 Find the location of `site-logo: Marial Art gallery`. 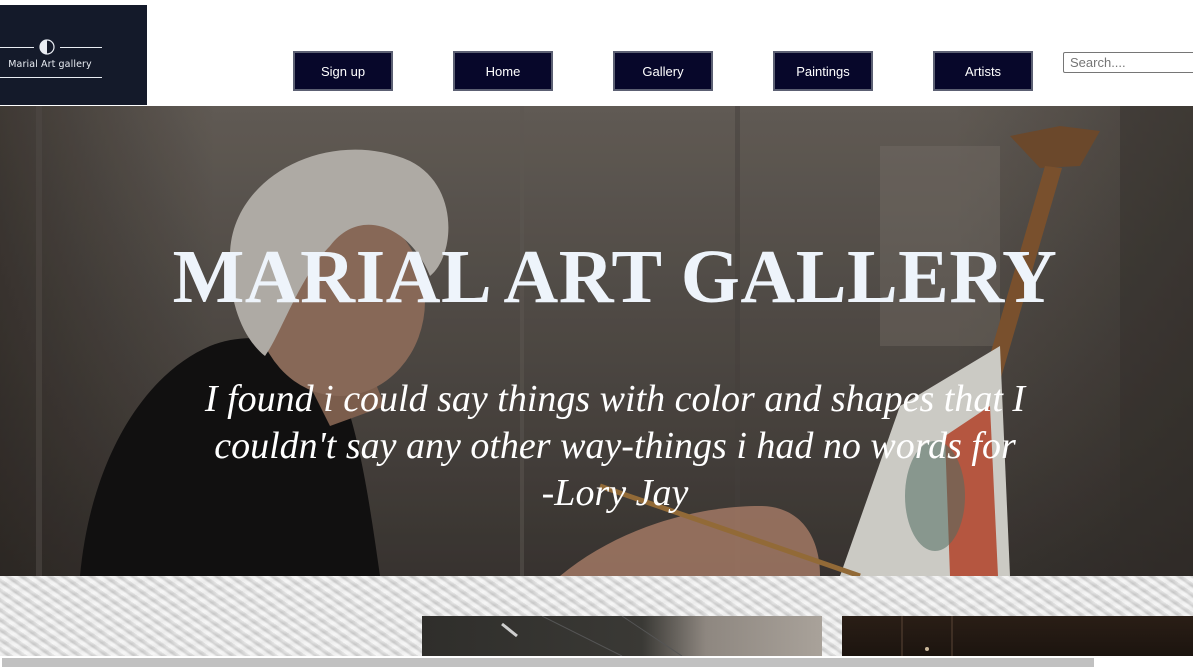

site-logo: Marial Art gallery is located at coordinates (73, 55).